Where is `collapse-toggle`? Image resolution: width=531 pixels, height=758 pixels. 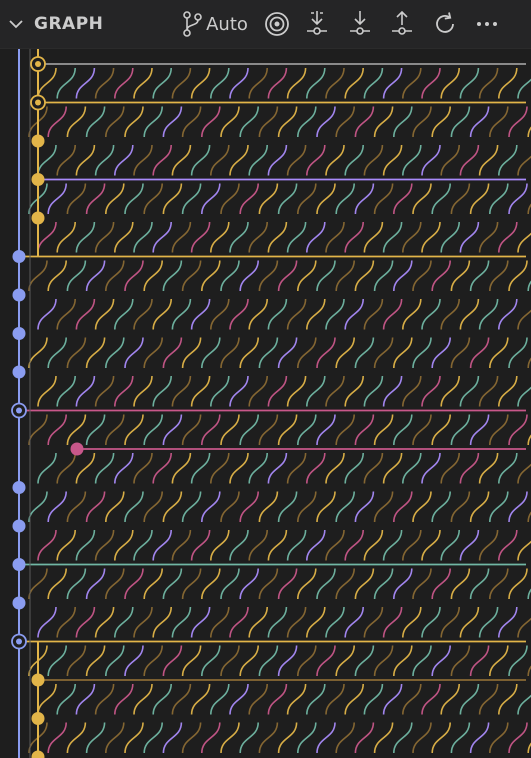
collapse-toggle is located at coordinates (16, 24).